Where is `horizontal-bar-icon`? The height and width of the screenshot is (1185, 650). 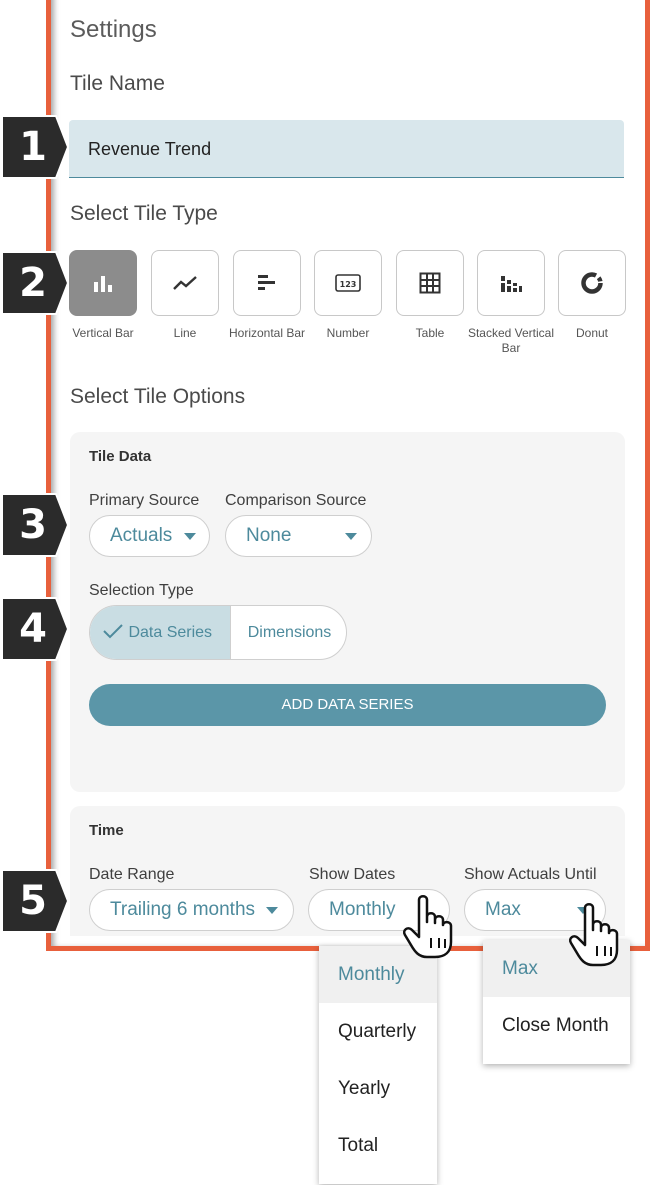 horizontal-bar-icon is located at coordinates (266, 282).